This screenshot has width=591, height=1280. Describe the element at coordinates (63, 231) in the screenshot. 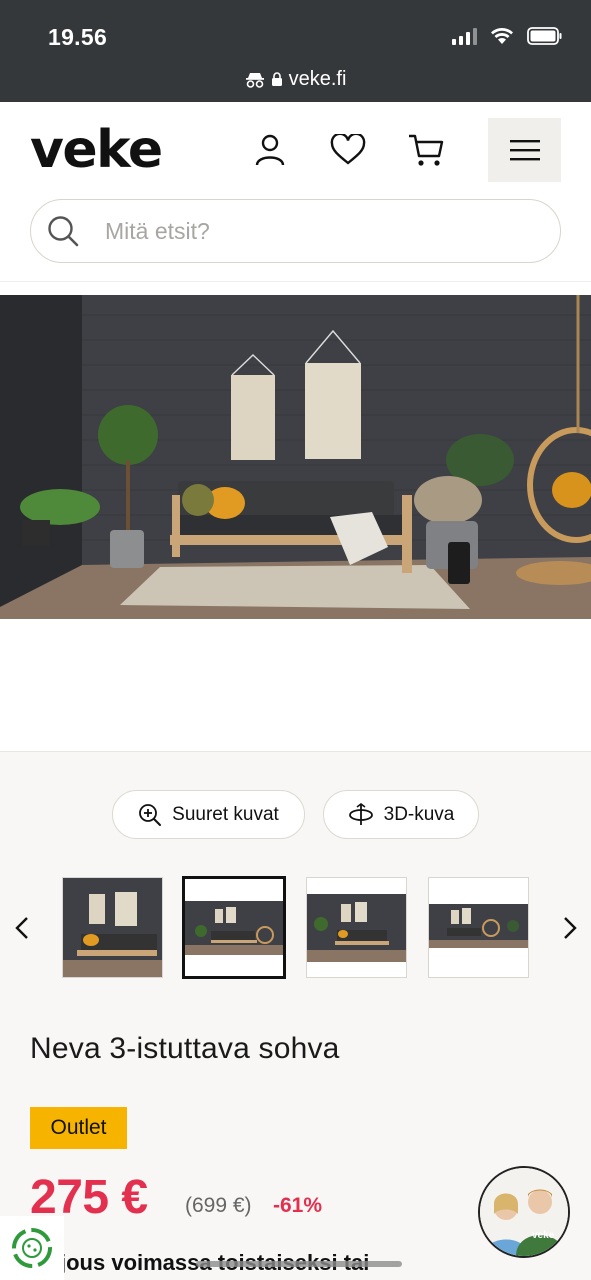

I see `search-icon` at that location.